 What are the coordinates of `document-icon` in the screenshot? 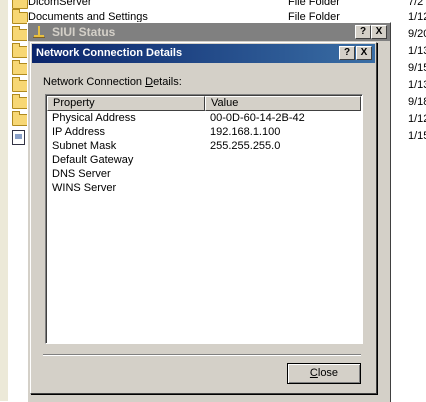 It's located at (18, 137).